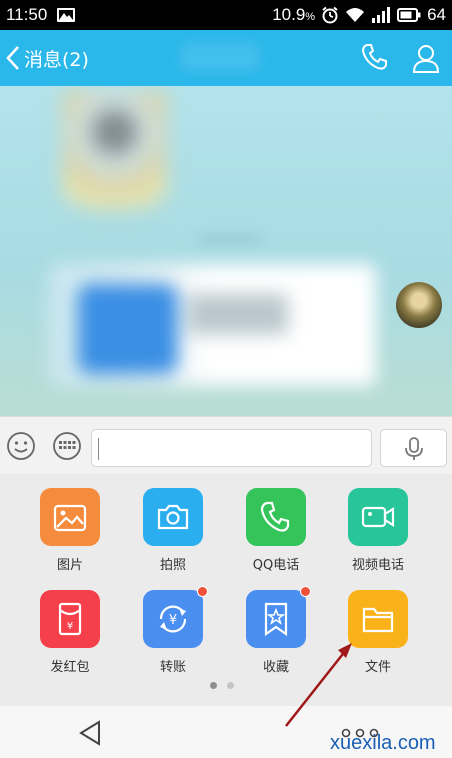 This screenshot has width=452, height=758. What do you see at coordinates (98, 449) in the screenshot?
I see `input-caret` at bounding box center [98, 449].